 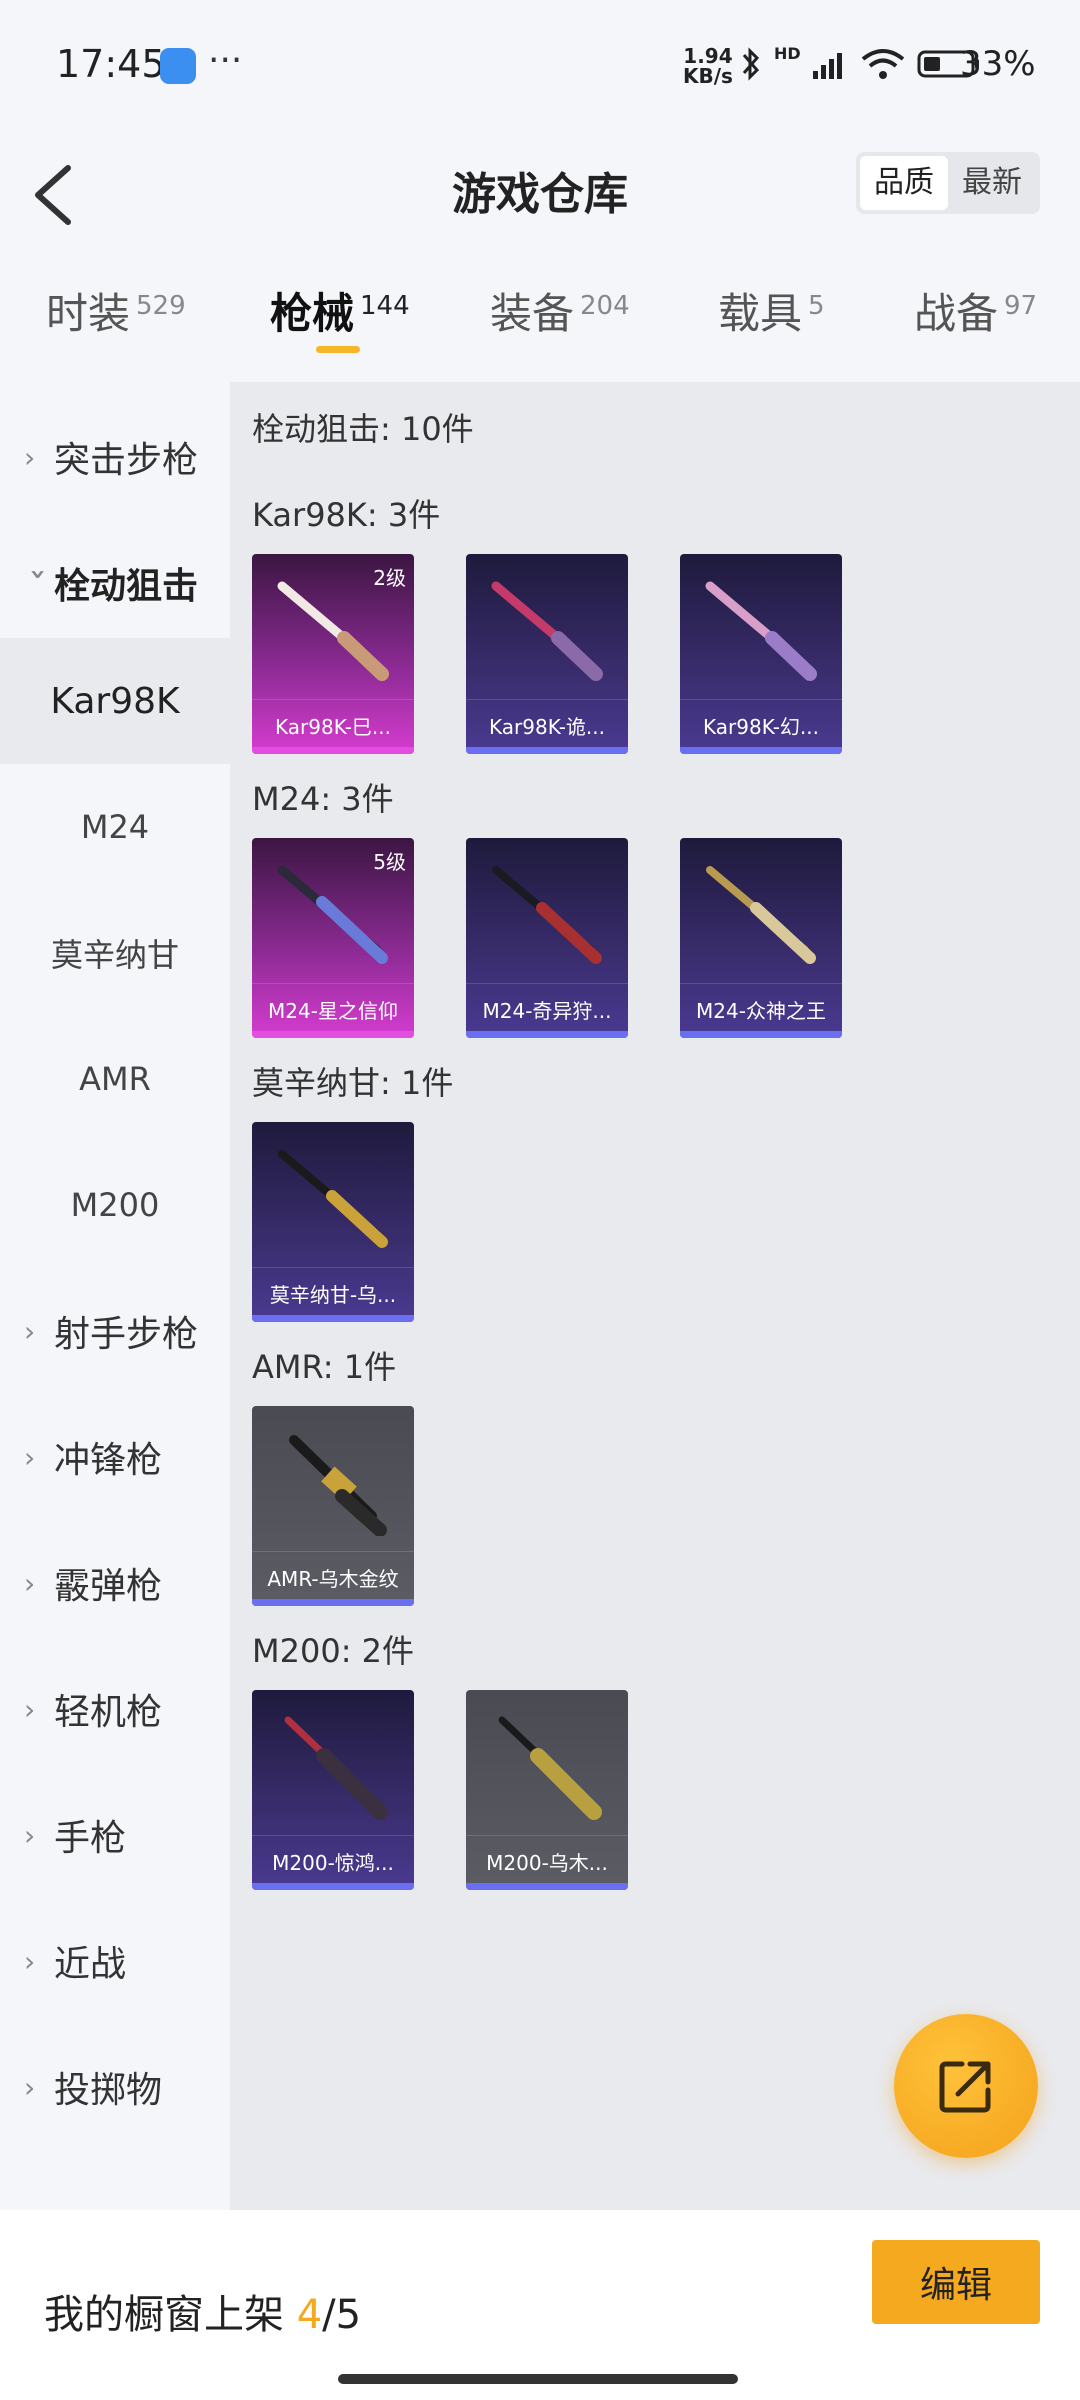 I want to click on tab-equipment: 装备 204, so click(x=560, y=310).